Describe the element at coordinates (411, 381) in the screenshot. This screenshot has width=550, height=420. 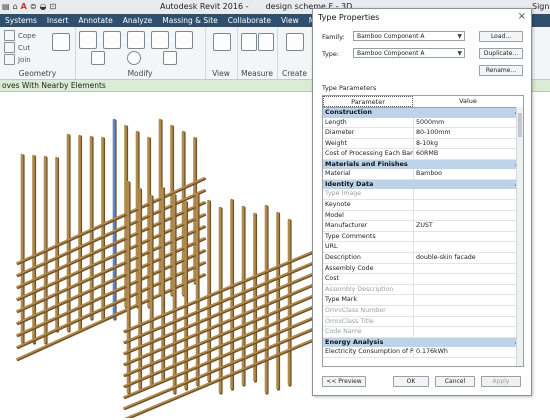
I see `ok-button: OK` at that location.